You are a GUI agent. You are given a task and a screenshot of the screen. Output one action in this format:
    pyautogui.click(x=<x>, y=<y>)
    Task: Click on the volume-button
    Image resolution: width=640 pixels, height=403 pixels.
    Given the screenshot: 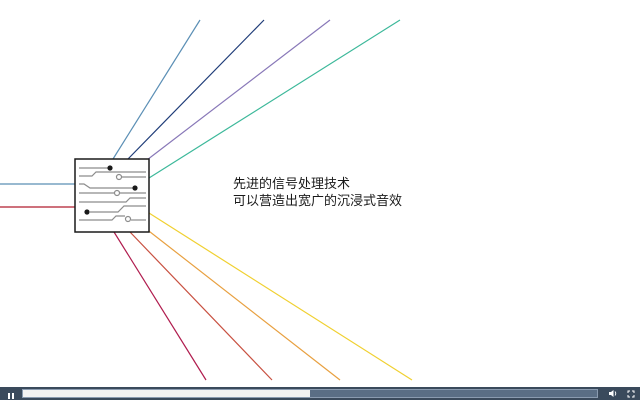 What is the action you would take?
    pyautogui.click(x=613, y=393)
    